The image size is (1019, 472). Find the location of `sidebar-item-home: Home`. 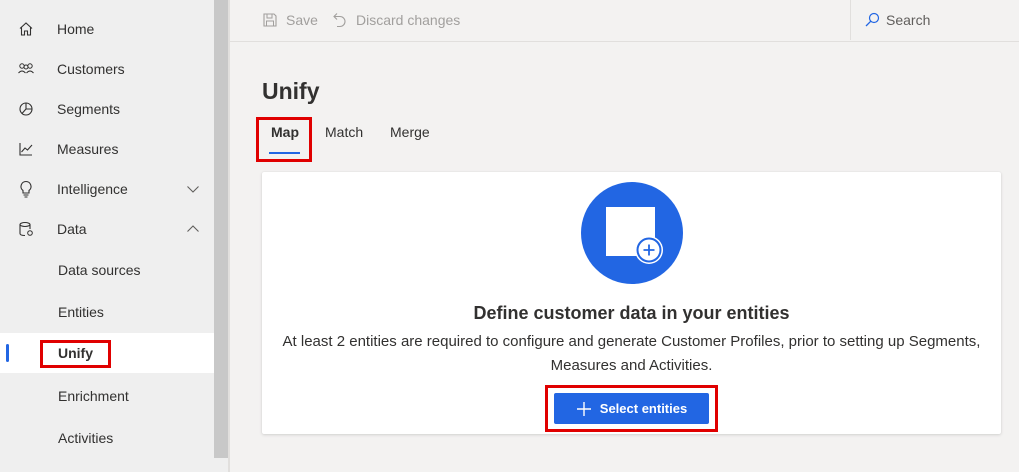

sidebar-item-home: Home is located at coordinates (107, 29).